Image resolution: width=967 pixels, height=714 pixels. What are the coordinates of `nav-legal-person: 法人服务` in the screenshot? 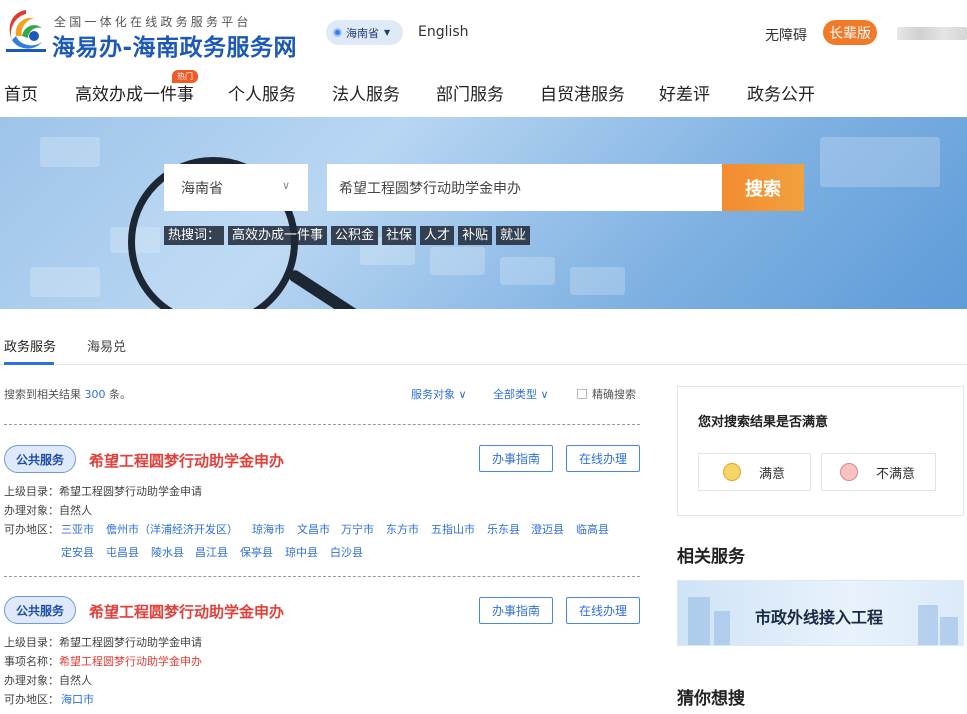 It's located at (366, 92).